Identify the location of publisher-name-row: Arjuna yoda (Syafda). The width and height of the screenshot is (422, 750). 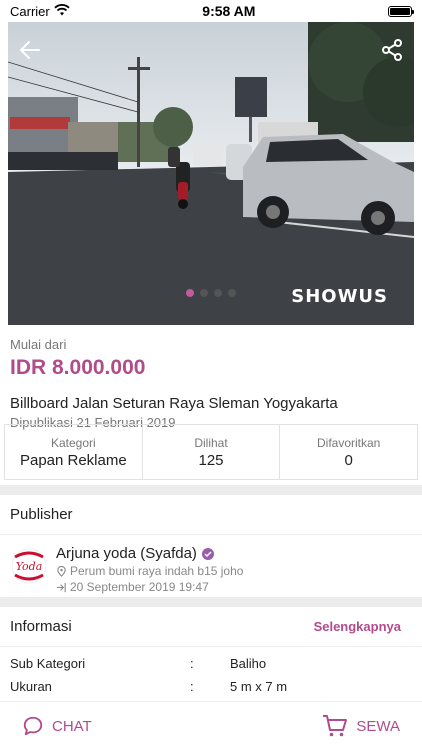
(149, 553).